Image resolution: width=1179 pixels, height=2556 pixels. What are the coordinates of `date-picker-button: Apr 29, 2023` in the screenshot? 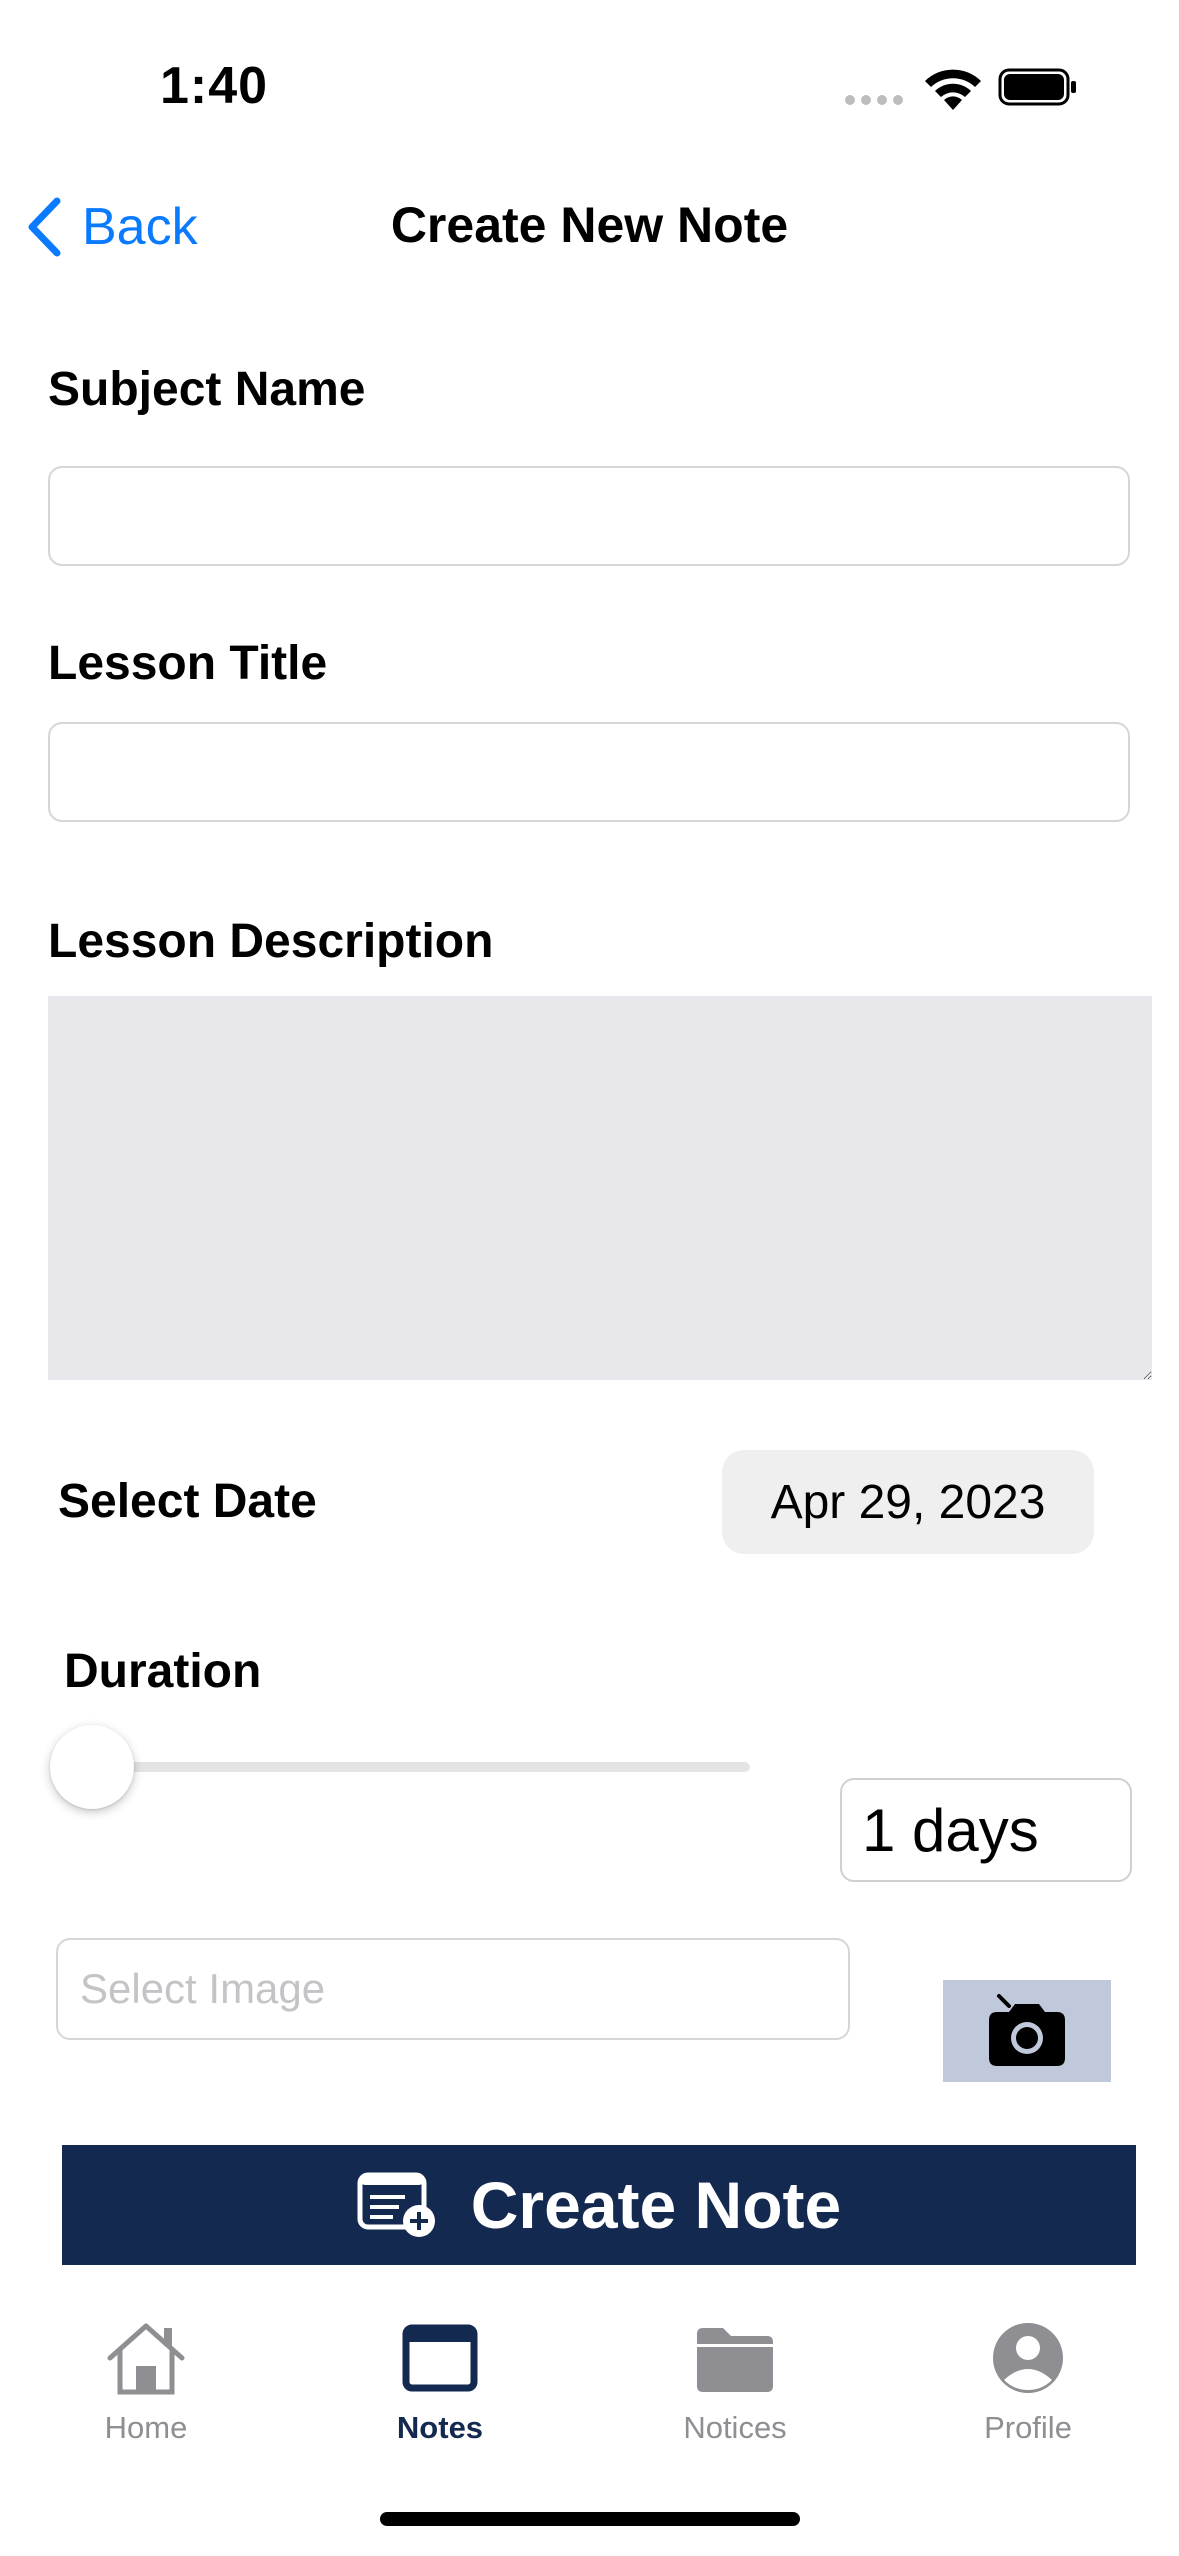 It's located at (908, 1502).